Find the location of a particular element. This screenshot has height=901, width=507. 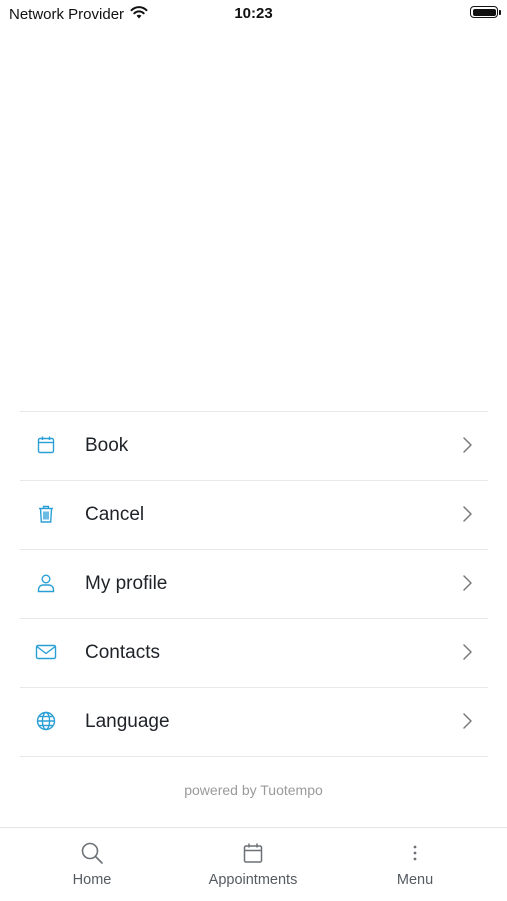

tab-label: Home is located at coordinates (92, 880).